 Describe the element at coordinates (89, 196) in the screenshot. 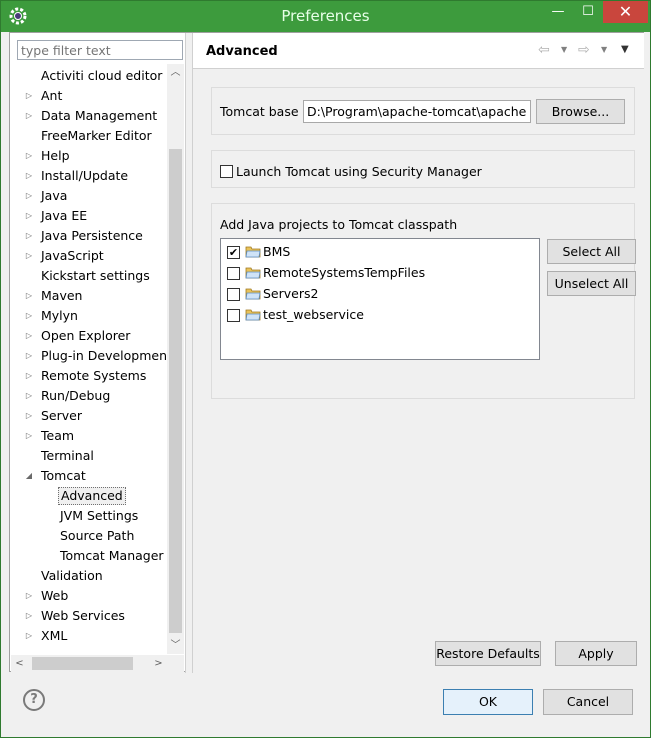

I see `tree-item: ▷ Java` at that location.